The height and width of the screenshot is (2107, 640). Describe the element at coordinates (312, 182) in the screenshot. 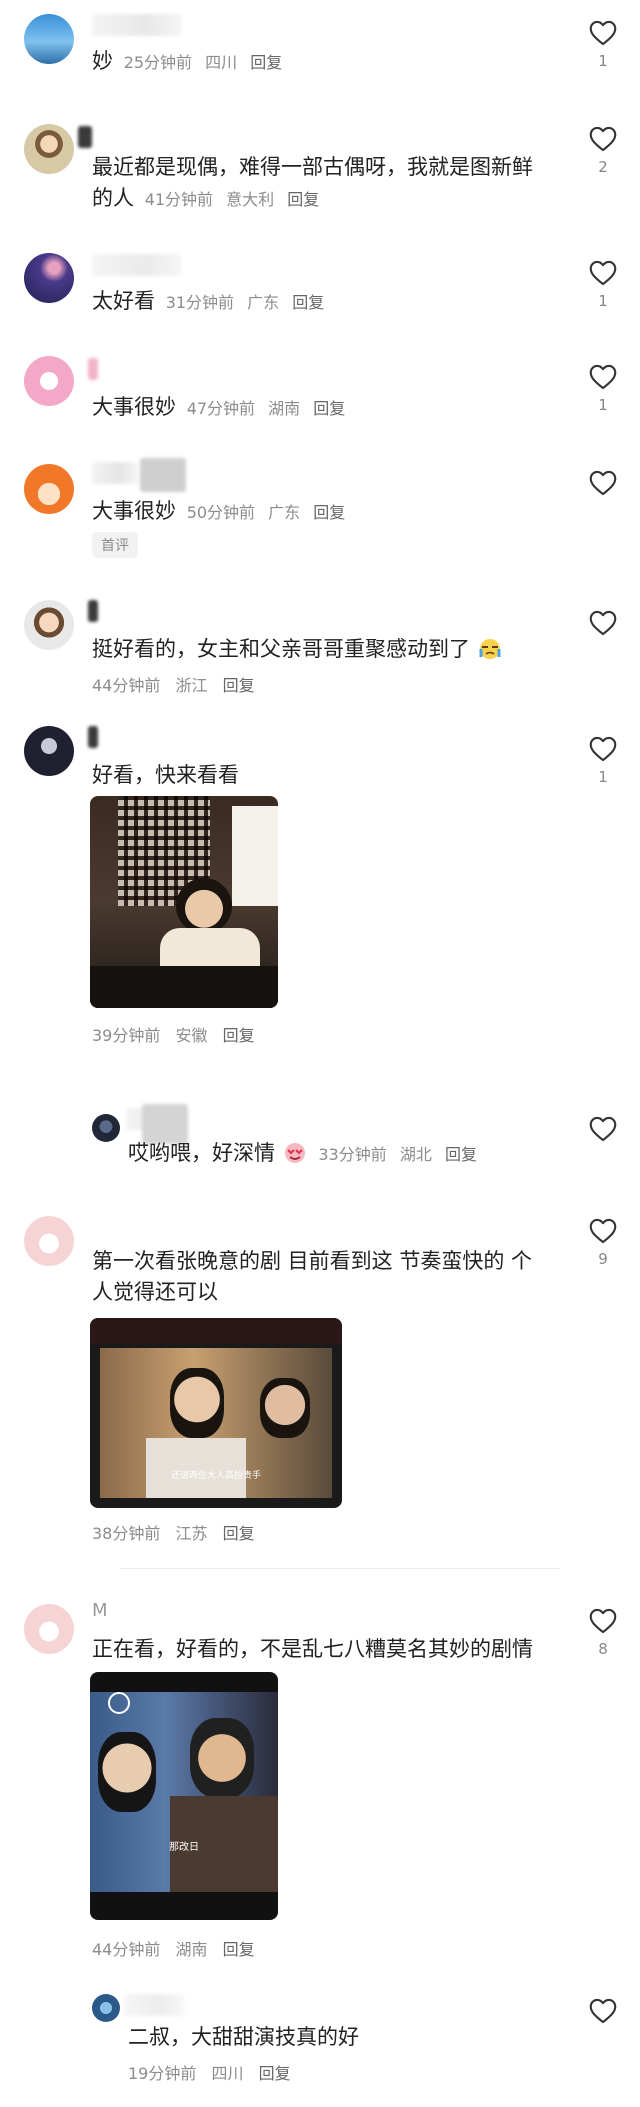

I see `comment-text: 最近都是现偶，难得一部古偶呀，我就是图新鲜 的人 41分钟前 意大利 回复` at that location.